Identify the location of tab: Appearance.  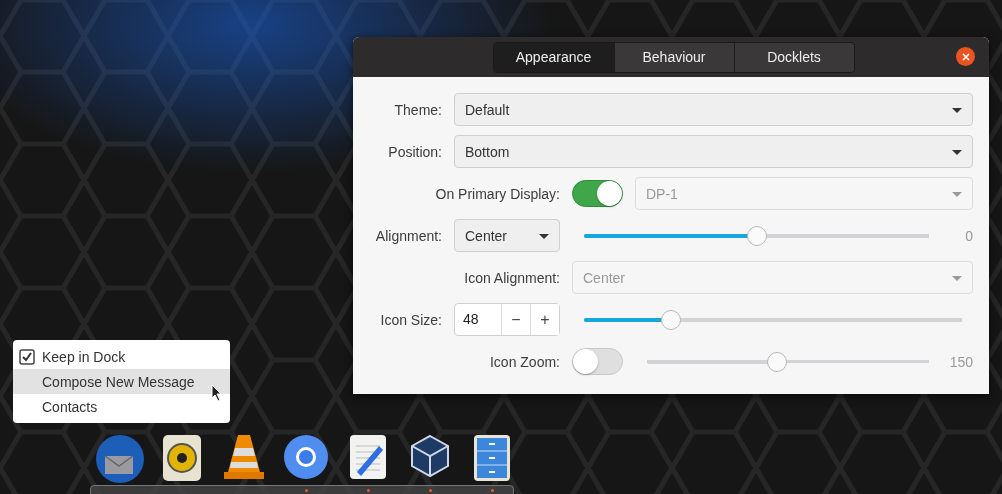
(553, 57).